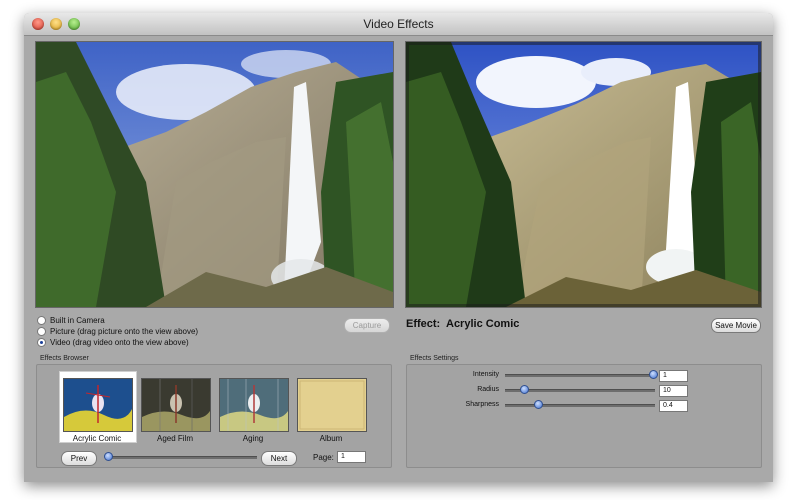  Describe the element at coordinates (351, 457) in the screenshot. I see `page-field: 1` at that location.